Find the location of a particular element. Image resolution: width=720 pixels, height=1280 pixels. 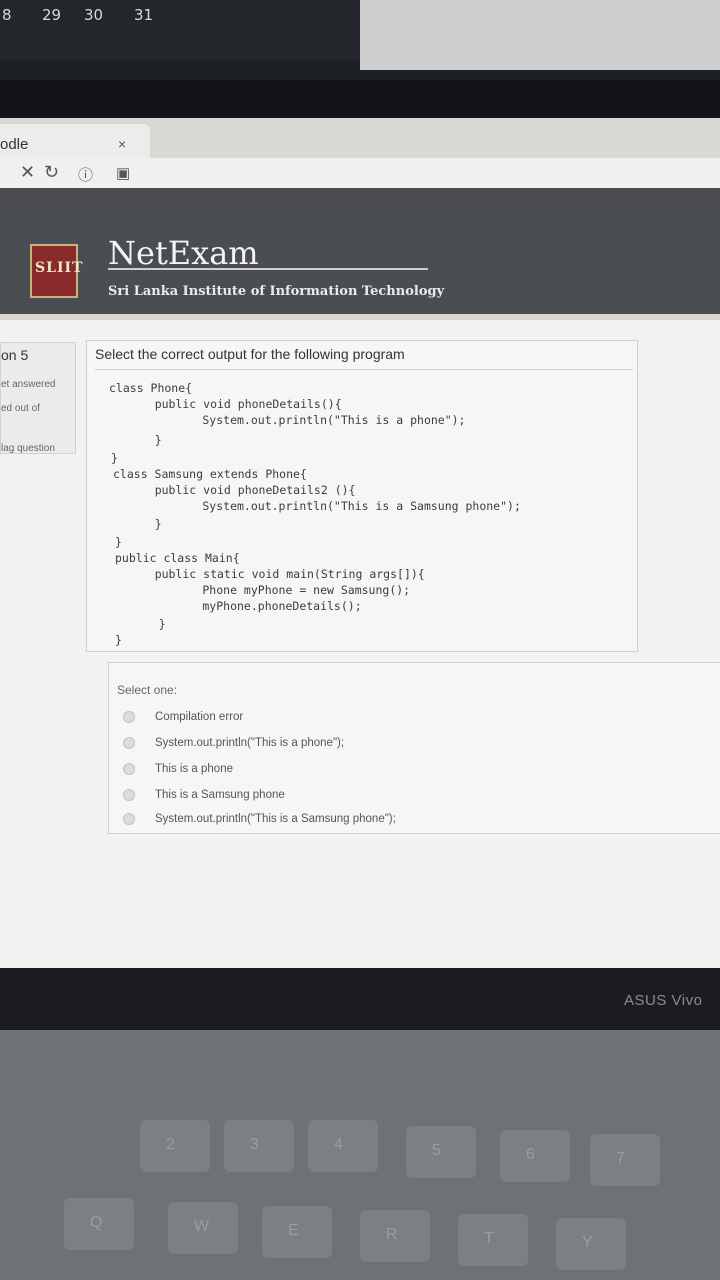

key: 3 is located at coordinates (259, 1146).